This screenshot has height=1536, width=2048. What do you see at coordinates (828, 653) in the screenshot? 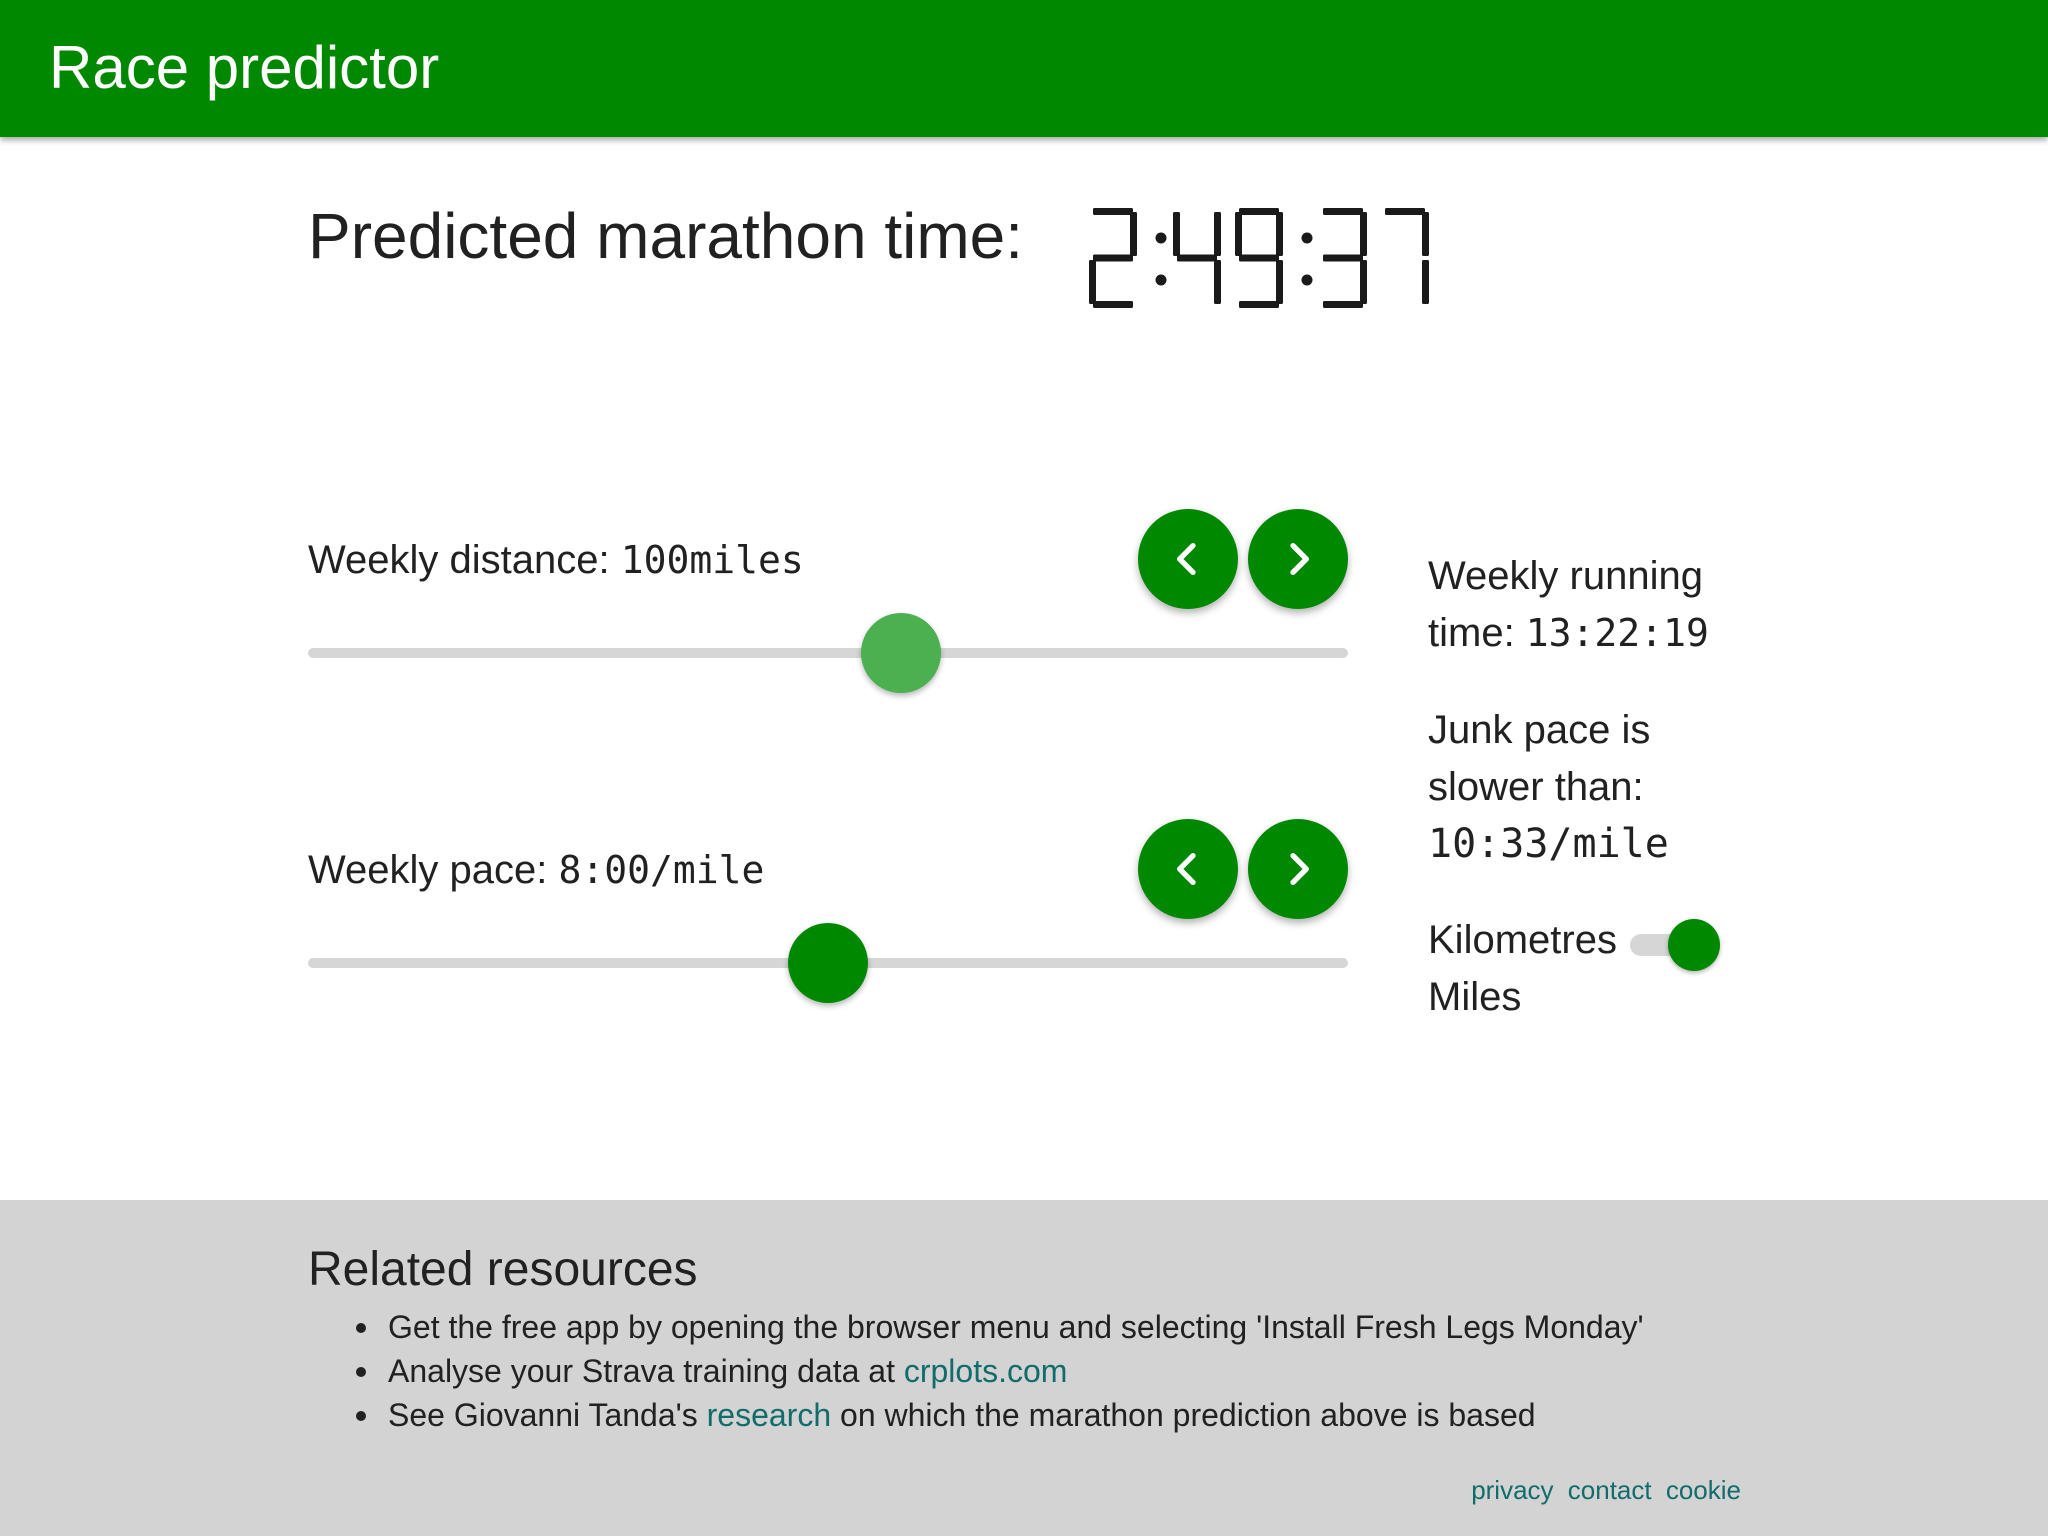
I see `weekly-distance-slider` at bounding box center [828, 653].